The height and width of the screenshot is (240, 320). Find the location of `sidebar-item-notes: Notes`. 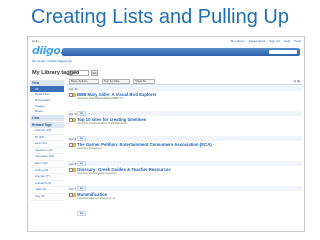

sidebar-item-notes: Notes is located at coordinates (47, 111).